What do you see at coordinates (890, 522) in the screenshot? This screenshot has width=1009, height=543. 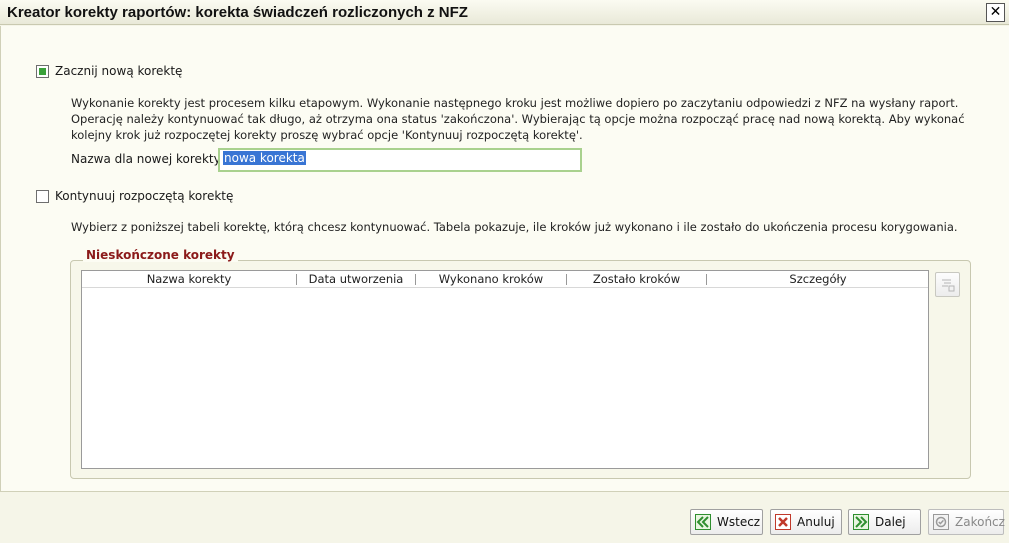 I see `next-label: Dalej` at bounding box center [890, 522].